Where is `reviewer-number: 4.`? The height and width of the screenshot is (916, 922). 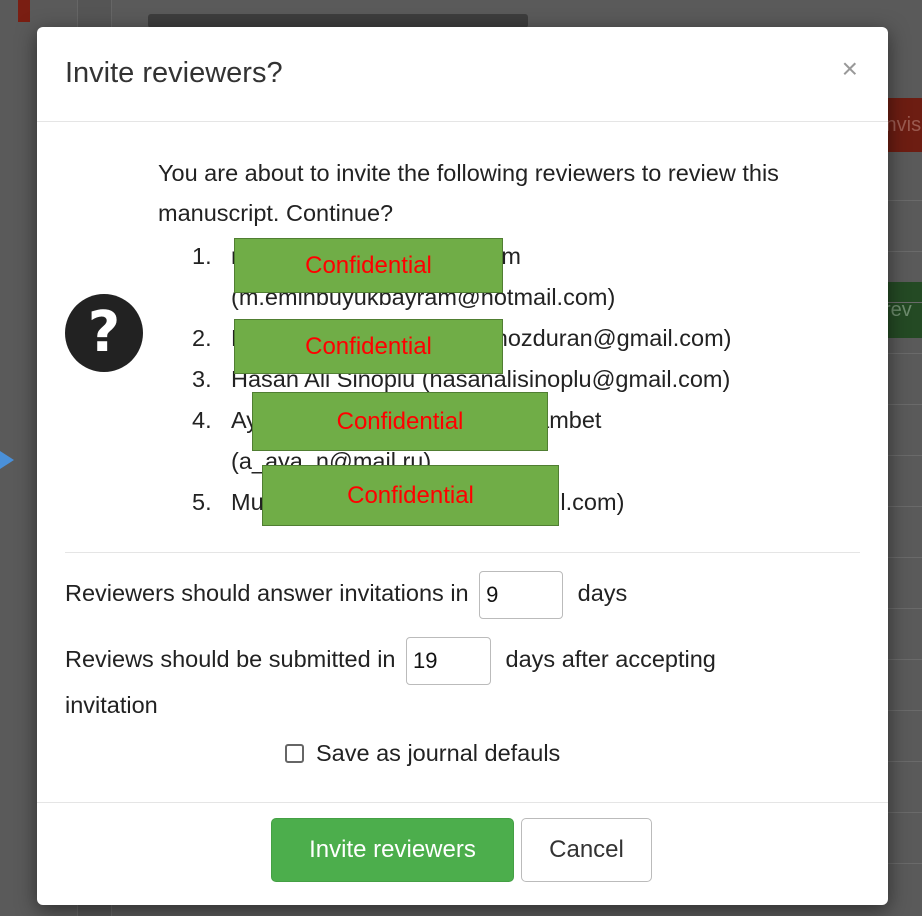 reviewer-number: 4. is located at coordinates (202, 420).